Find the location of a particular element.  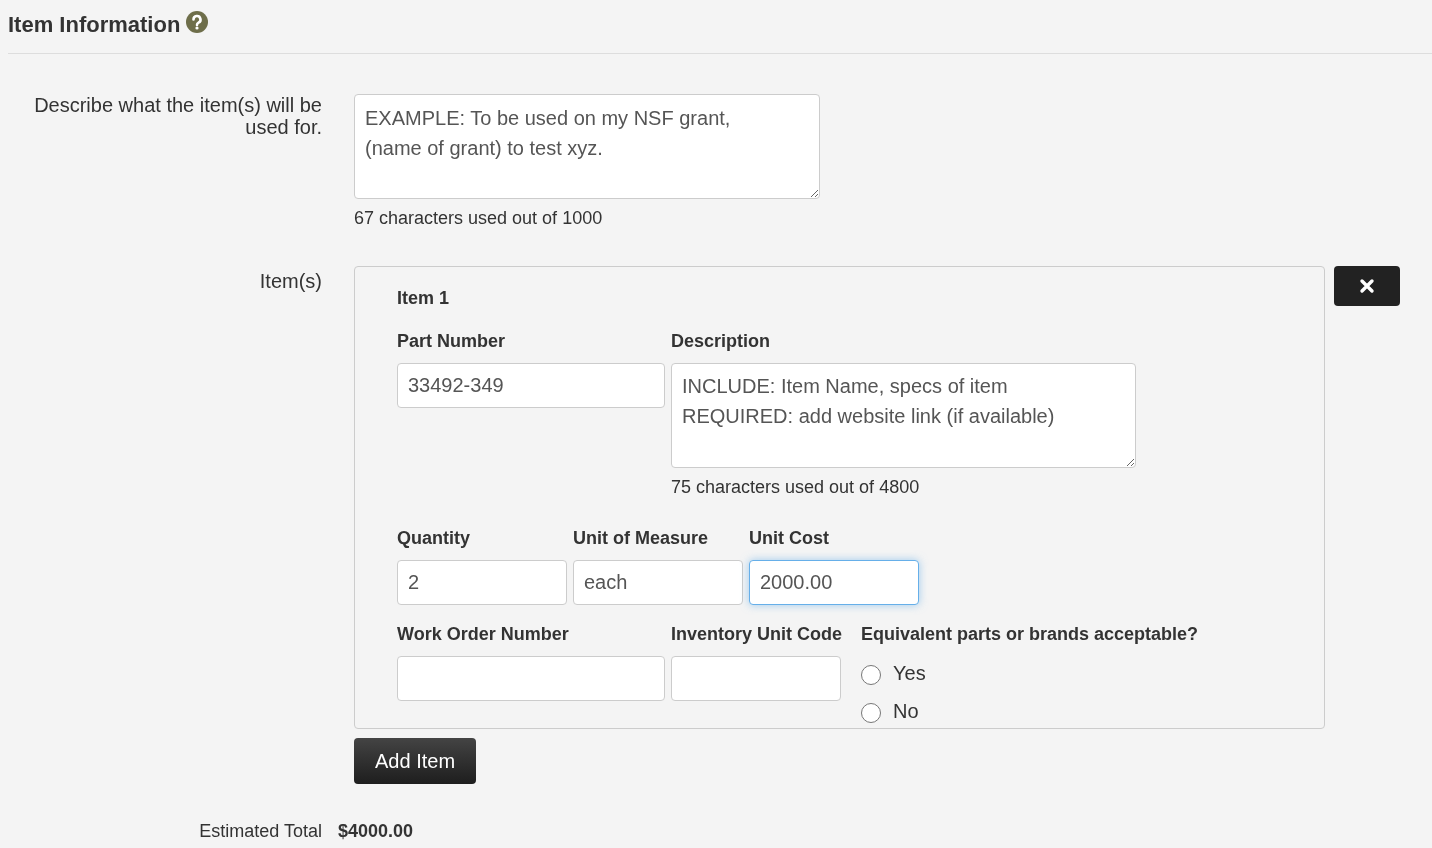

field-label: Part Number is located at coordinates (452, 341).